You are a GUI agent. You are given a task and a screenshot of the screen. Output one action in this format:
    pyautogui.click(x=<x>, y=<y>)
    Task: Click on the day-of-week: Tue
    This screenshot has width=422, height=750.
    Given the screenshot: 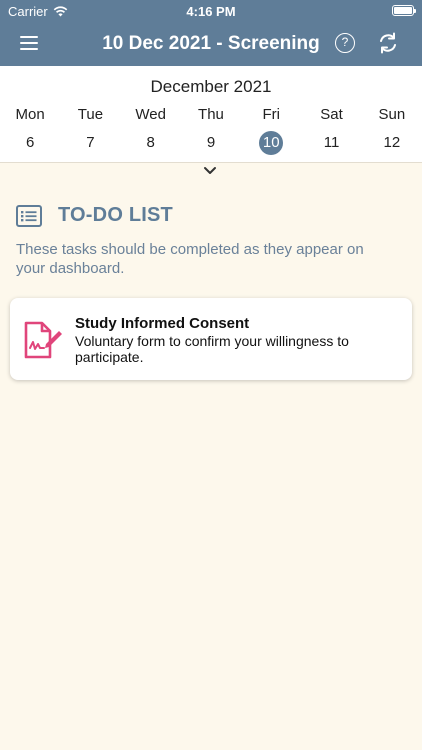 What is the action you would take?
    pyautogui.click(x=90, y=114)
    